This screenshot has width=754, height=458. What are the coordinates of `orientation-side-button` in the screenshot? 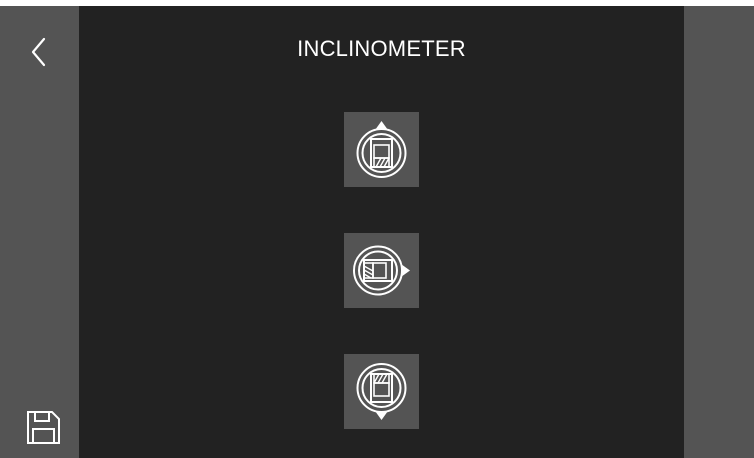 It's located at (381, 270).